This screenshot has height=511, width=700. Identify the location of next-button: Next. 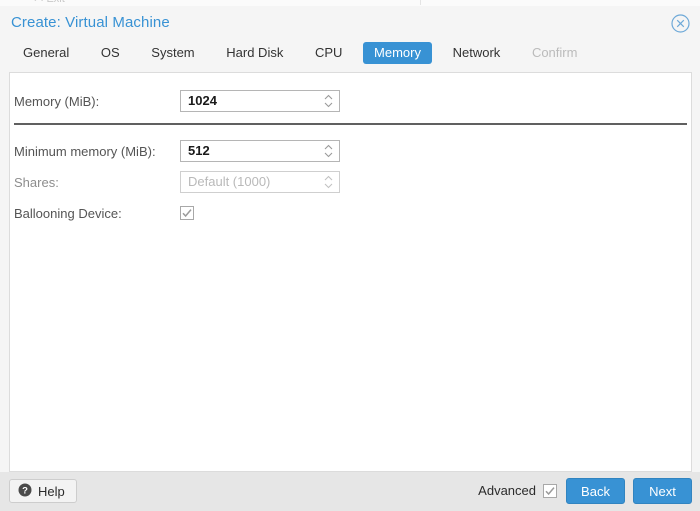
(662, 491).